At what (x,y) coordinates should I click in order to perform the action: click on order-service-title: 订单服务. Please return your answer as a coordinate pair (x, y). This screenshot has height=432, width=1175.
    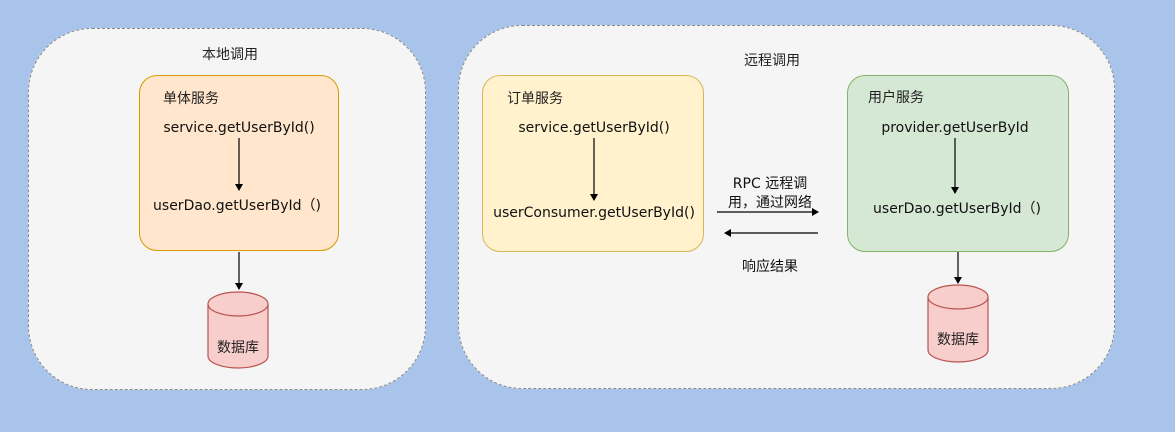
    Looking at the image, I should click on (535, 99).